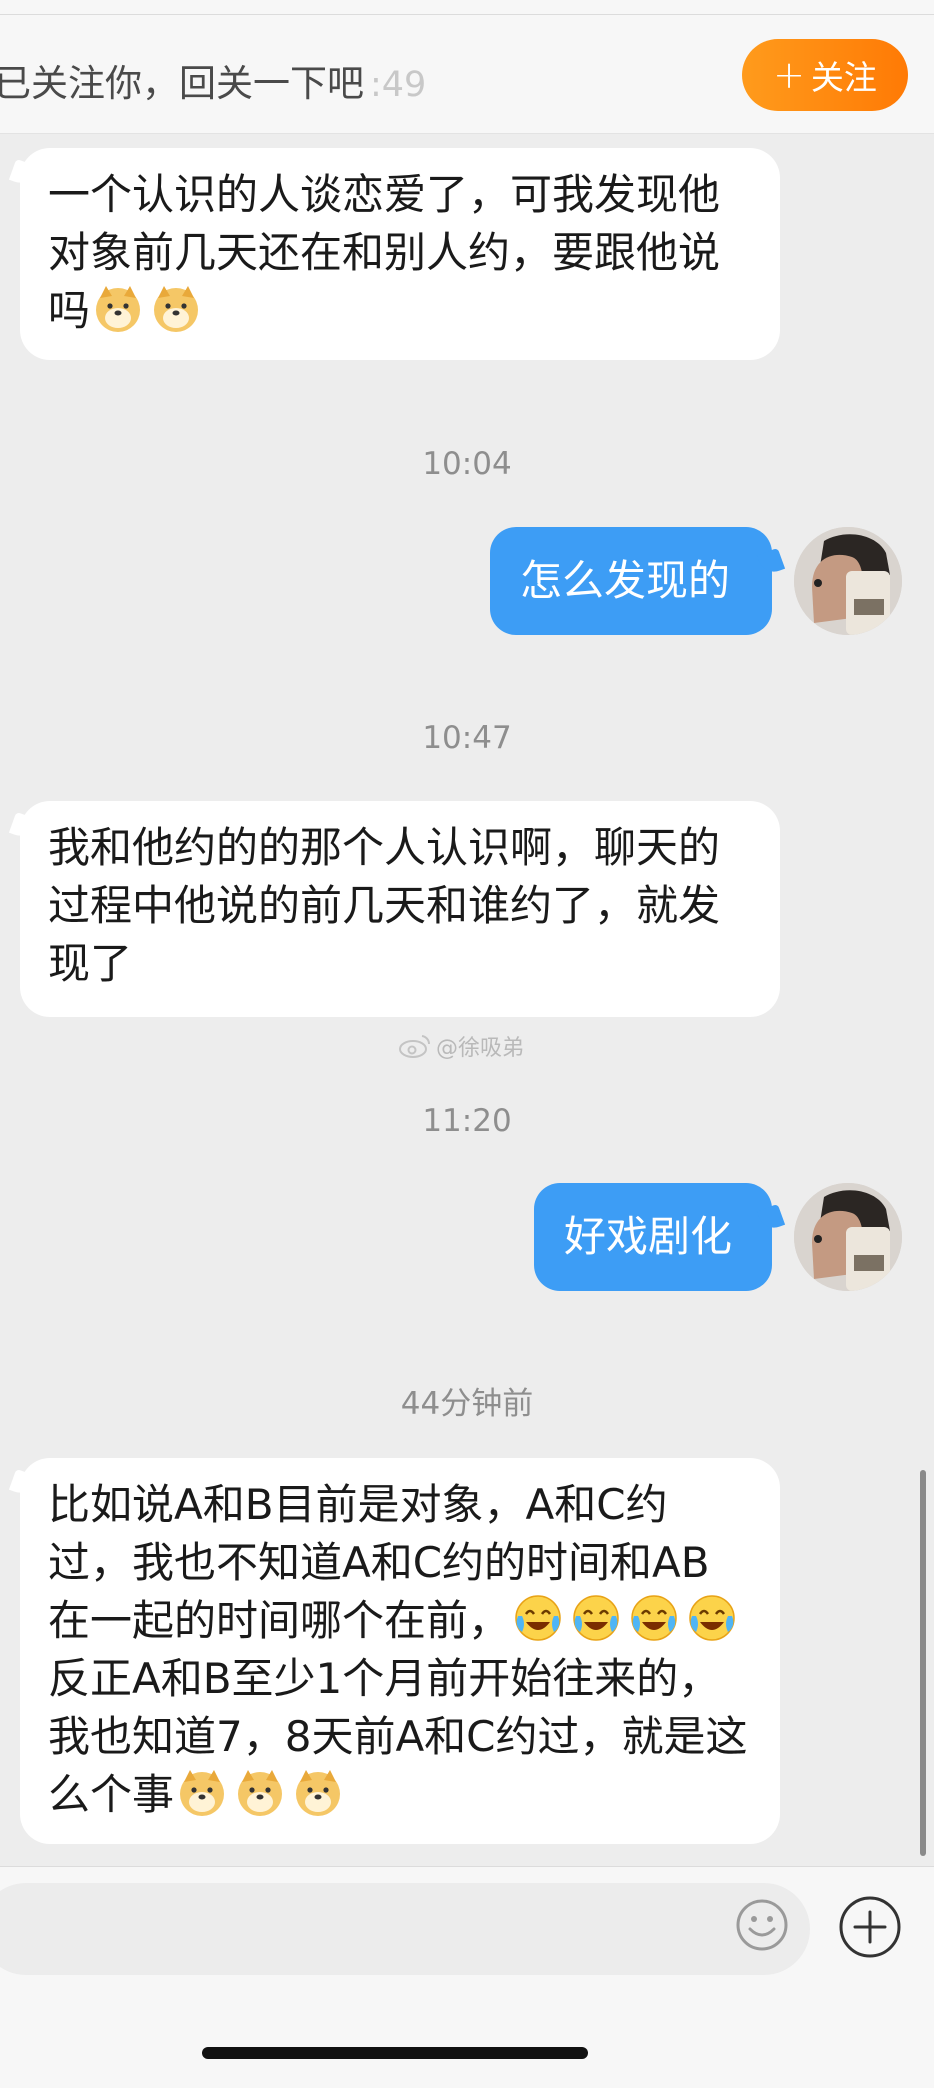 Image resolution: width=934 pixels, height=2088 pixels. Describe the element at coordinates (467, 1121) in the screenshot. I see `message-timestamp: 11:20` at that location.